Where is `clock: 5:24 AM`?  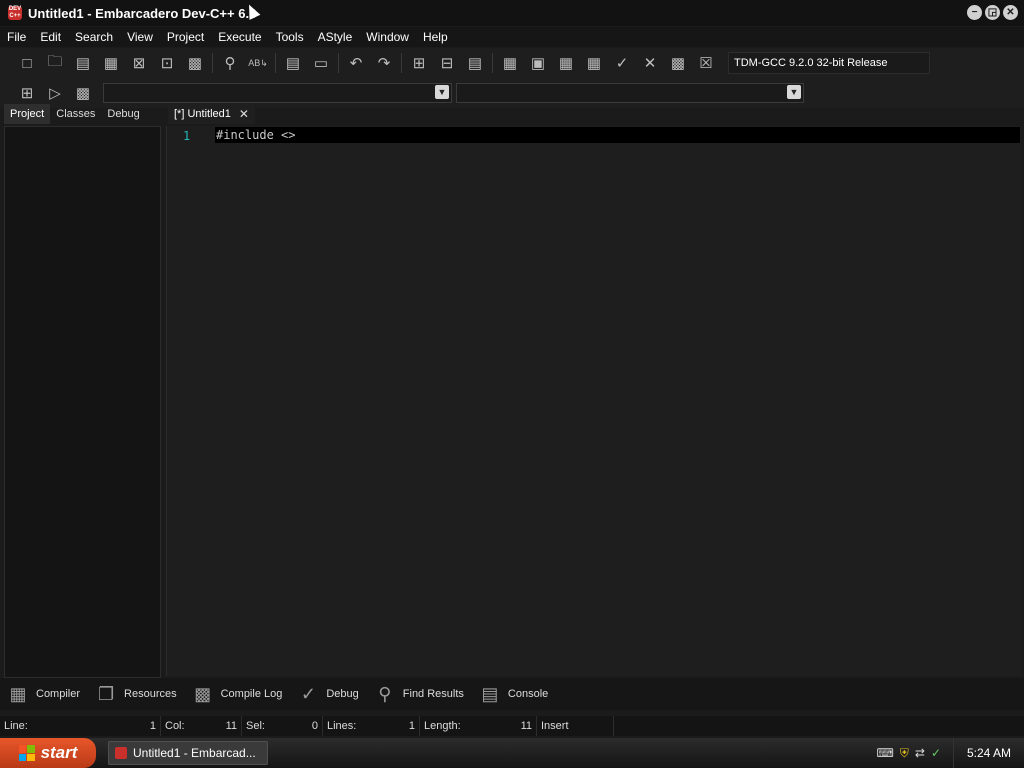 clock: 5:24 AM is located at coordinates (988, 753).